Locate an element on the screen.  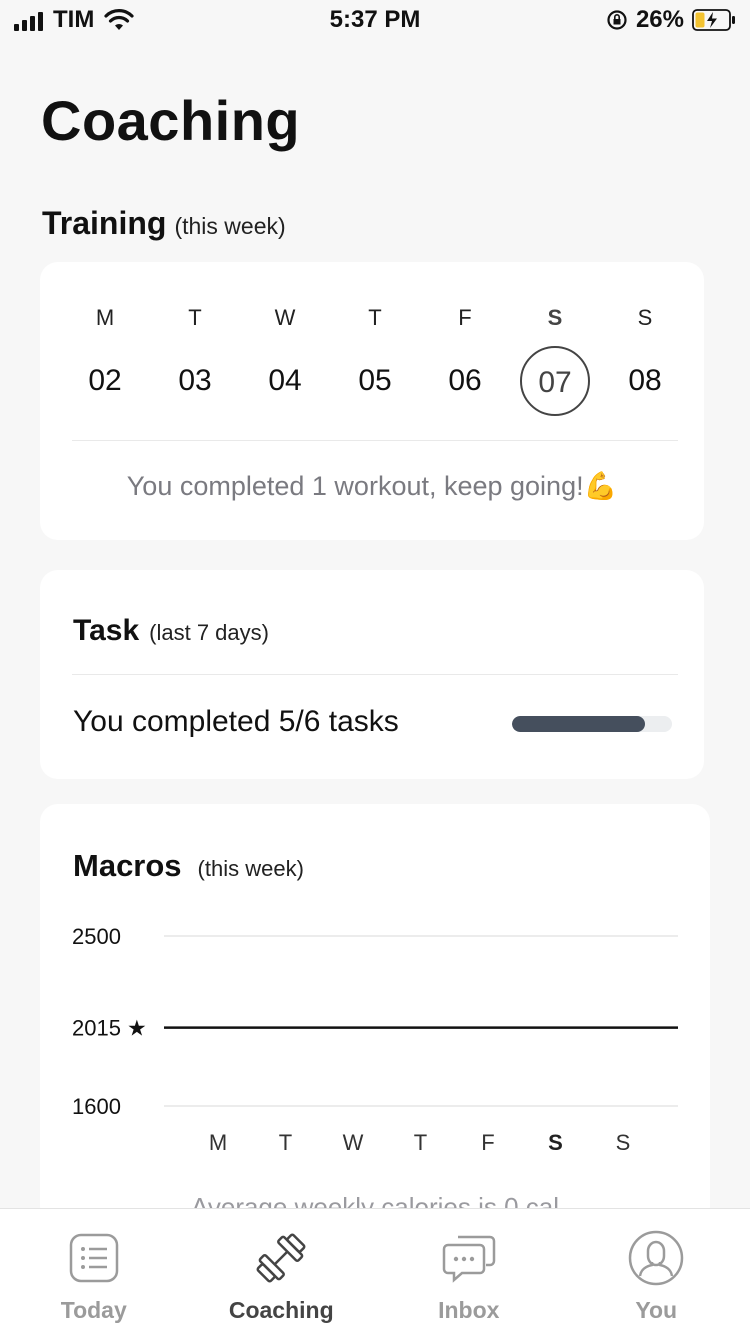
tab-label: Today is located at coordinates (94, 1310).